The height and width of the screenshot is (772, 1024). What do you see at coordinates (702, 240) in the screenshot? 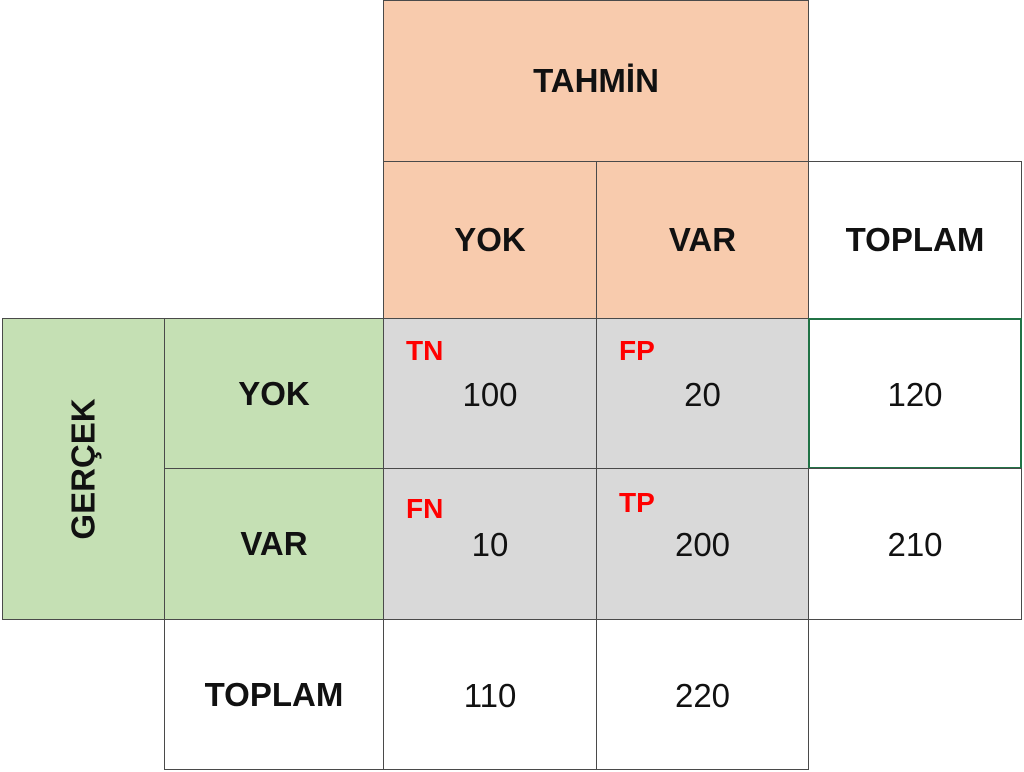
I see `predicted-yes-header: VAR` at bounding box center [702, 240].